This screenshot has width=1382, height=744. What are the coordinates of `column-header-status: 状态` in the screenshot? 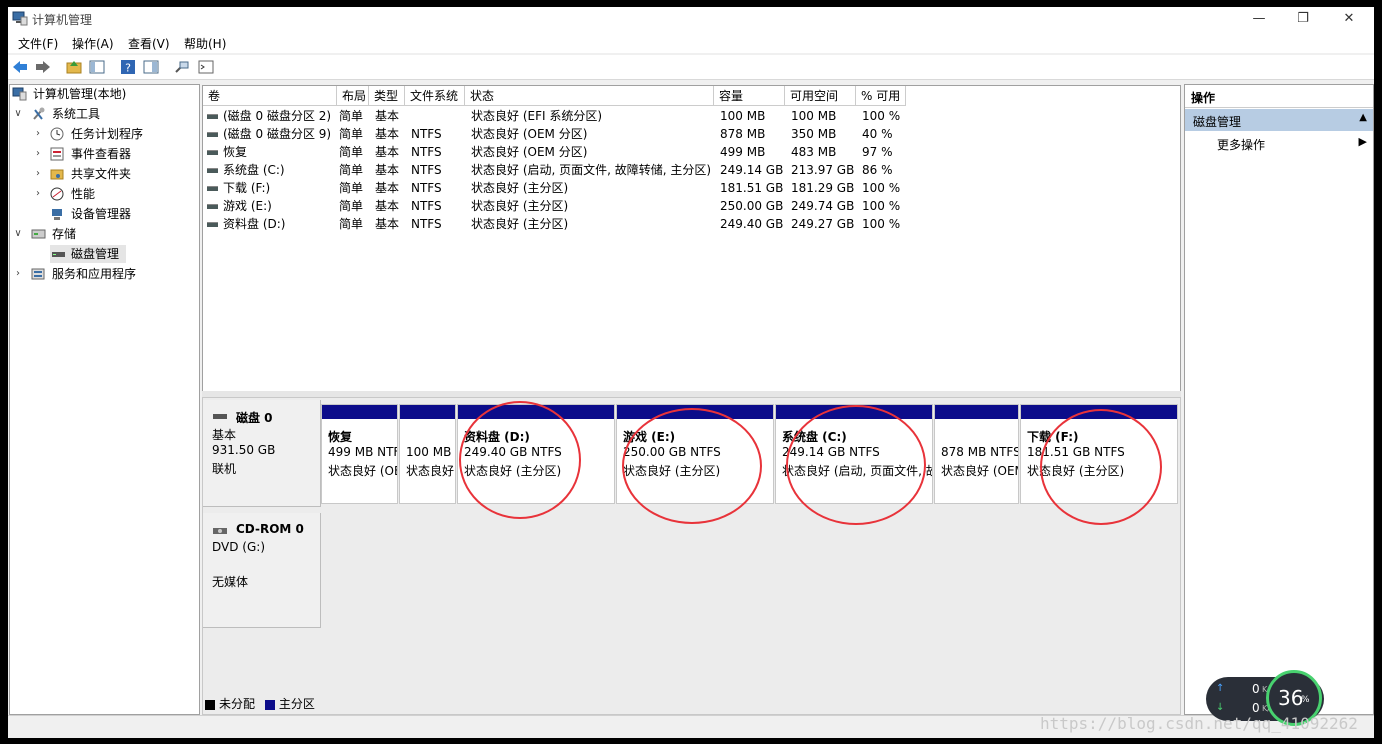 It's located at (589, 96).